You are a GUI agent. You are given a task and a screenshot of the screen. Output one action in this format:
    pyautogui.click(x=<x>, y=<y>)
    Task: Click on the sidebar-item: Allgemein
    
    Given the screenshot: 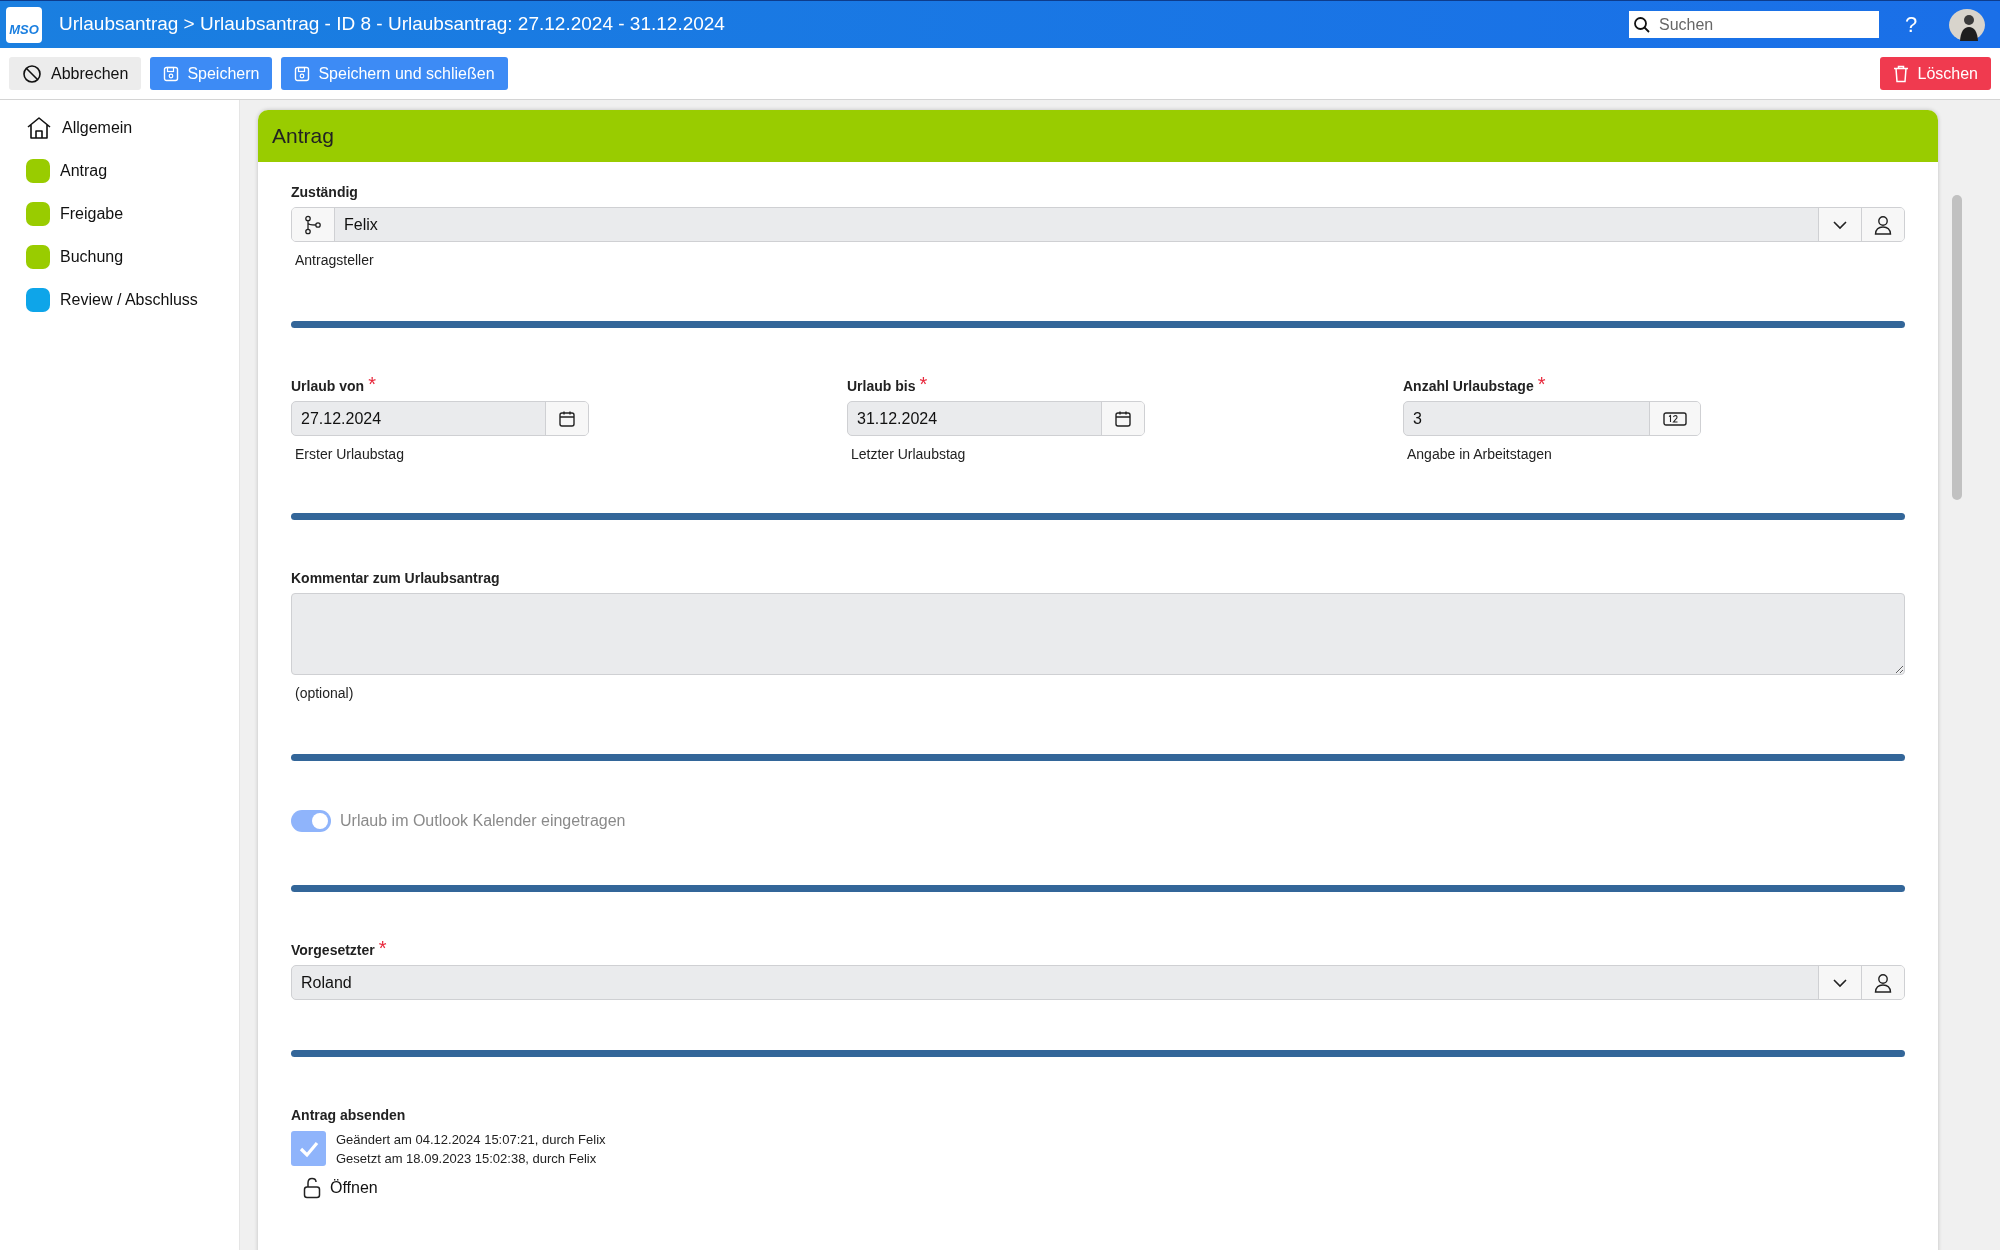 What is the action you would take?
    pyautogui.click(x=97, y=128)
    